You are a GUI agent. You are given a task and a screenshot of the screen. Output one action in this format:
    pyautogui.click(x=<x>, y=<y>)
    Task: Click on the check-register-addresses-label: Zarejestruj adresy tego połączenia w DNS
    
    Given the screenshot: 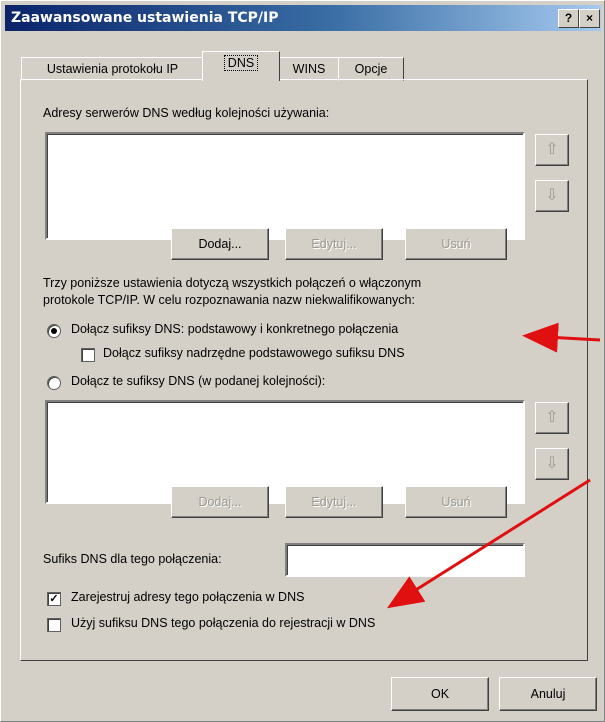 What is the action you would take?
    pyautogui.click(x=187, y=597)
    